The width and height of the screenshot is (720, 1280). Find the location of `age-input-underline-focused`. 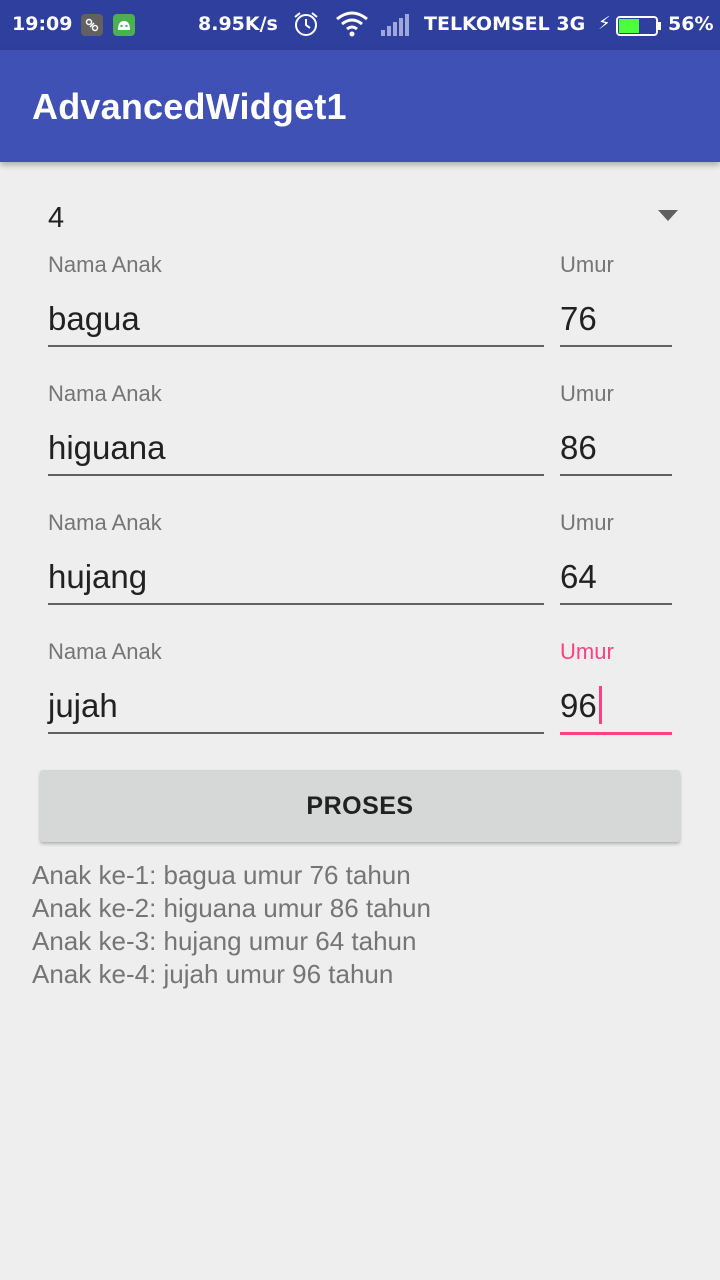

age-input-underline-focused is located at coordinates (616, 733).